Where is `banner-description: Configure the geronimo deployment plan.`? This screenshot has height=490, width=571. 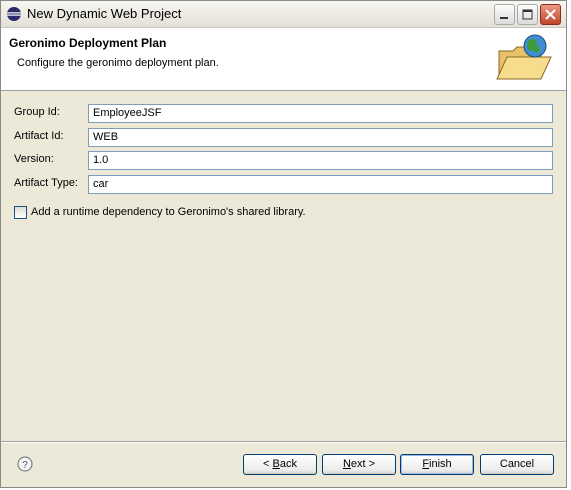
banner-description: Configure the geronimo deployment plan. is located at coordinates (118, 63).